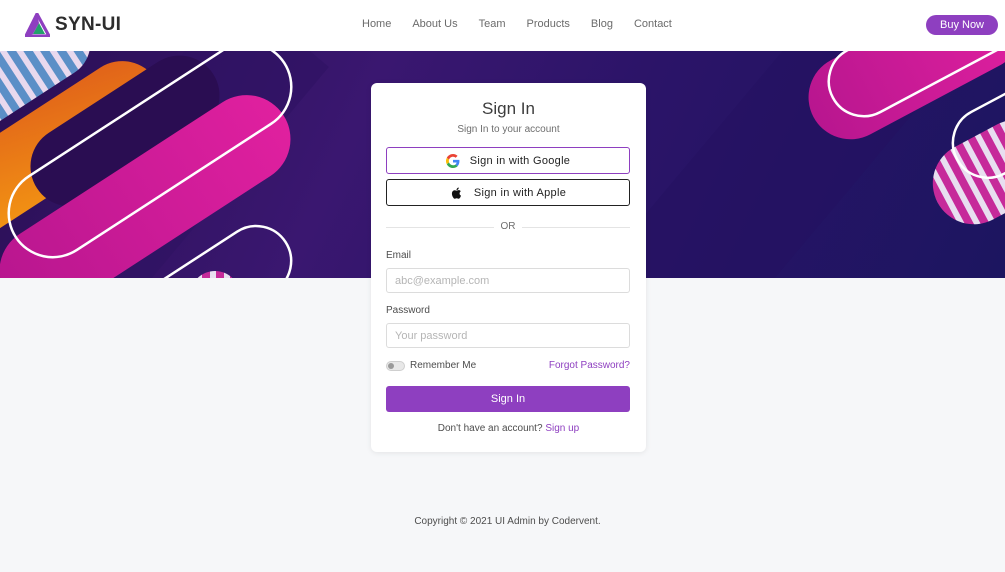  Describe the element at coordinates (443, 365) in the screenshot. I see `remember-me-label: Remember Me` at that location.